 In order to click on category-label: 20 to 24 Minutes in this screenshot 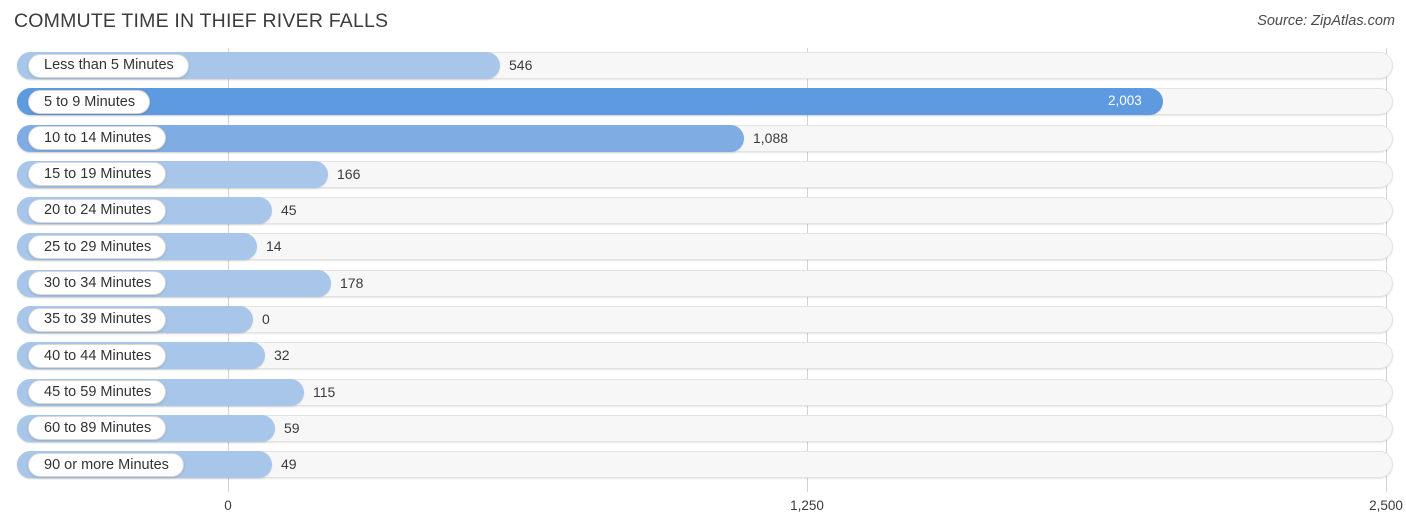, I will do `click(98, 210)`.